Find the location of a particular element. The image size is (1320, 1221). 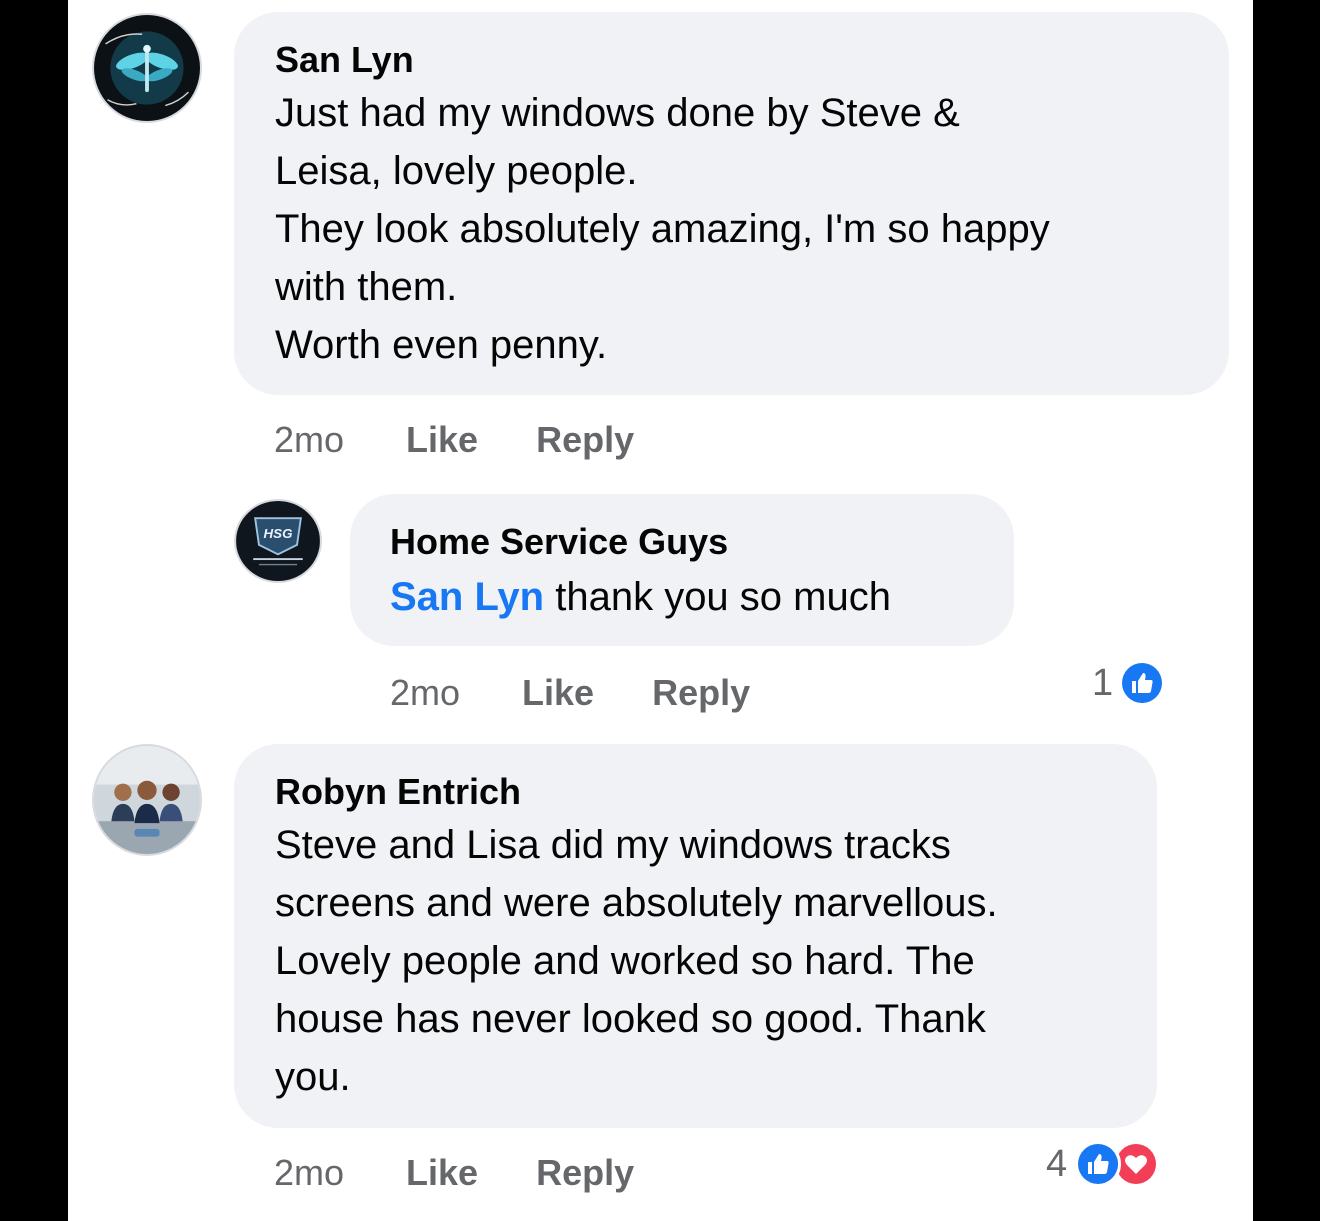

comment-text-line: Steve and Lisa did my windows tracks is located at coordinates (613, 845).